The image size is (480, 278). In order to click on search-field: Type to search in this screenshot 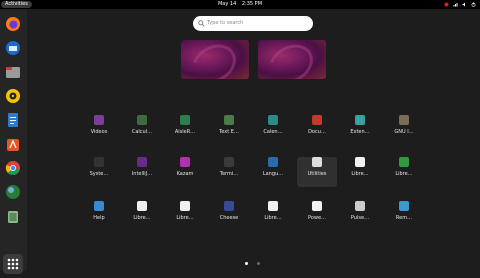, I will do `click(253, 23)`.